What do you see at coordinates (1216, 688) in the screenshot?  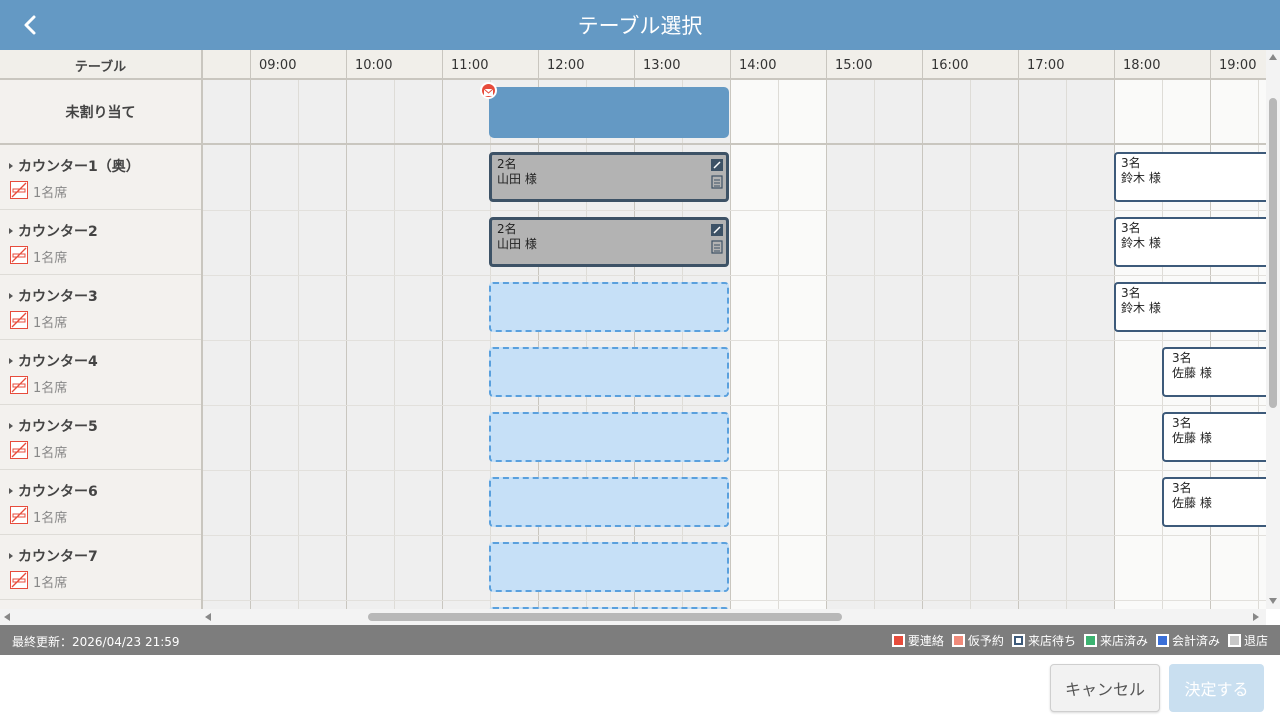 I see `confirm-button: 決定する` at bounding box center [1216, 688].